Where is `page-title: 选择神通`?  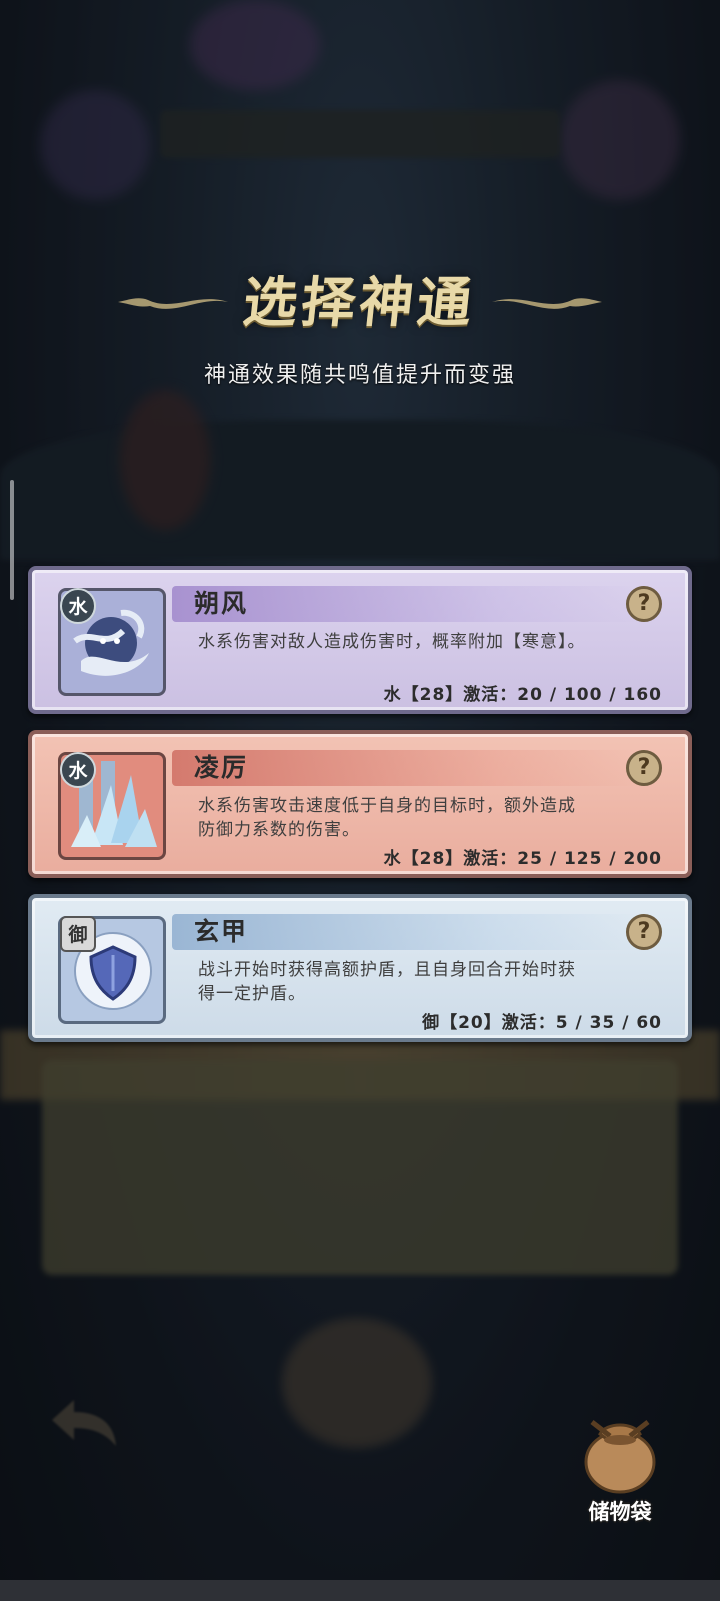
page-title: 选择神通 is located at coordinates (359, 302).